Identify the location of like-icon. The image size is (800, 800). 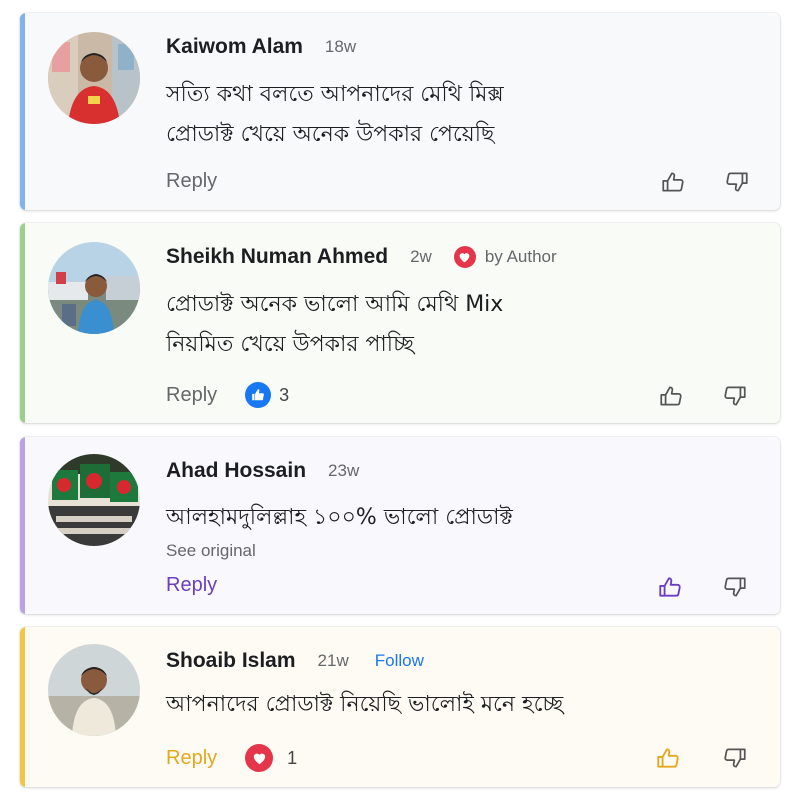
(258, 395).